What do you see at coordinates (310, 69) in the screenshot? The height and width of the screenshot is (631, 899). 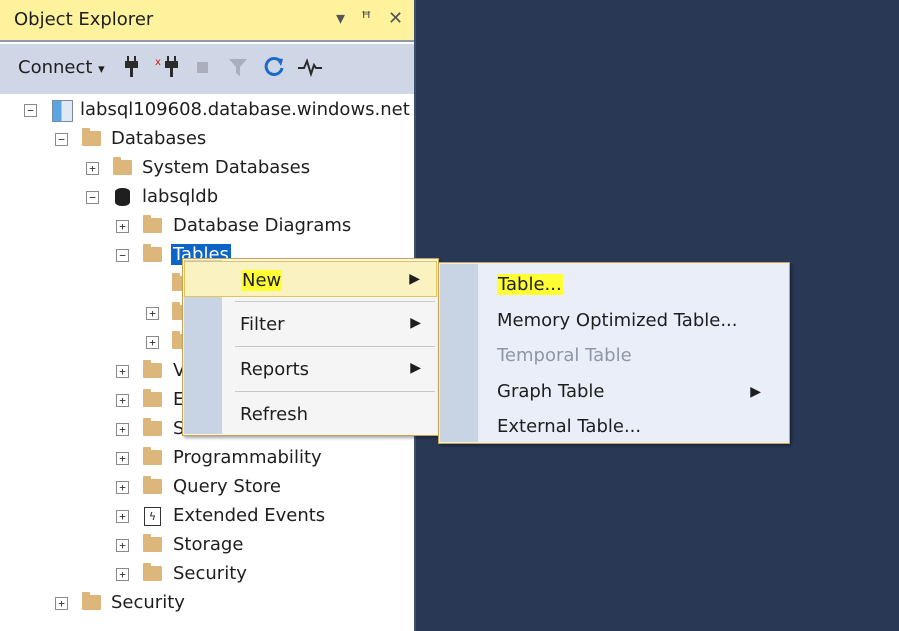 I see `activity-monitor-icon` at bounding box center [310, 69].